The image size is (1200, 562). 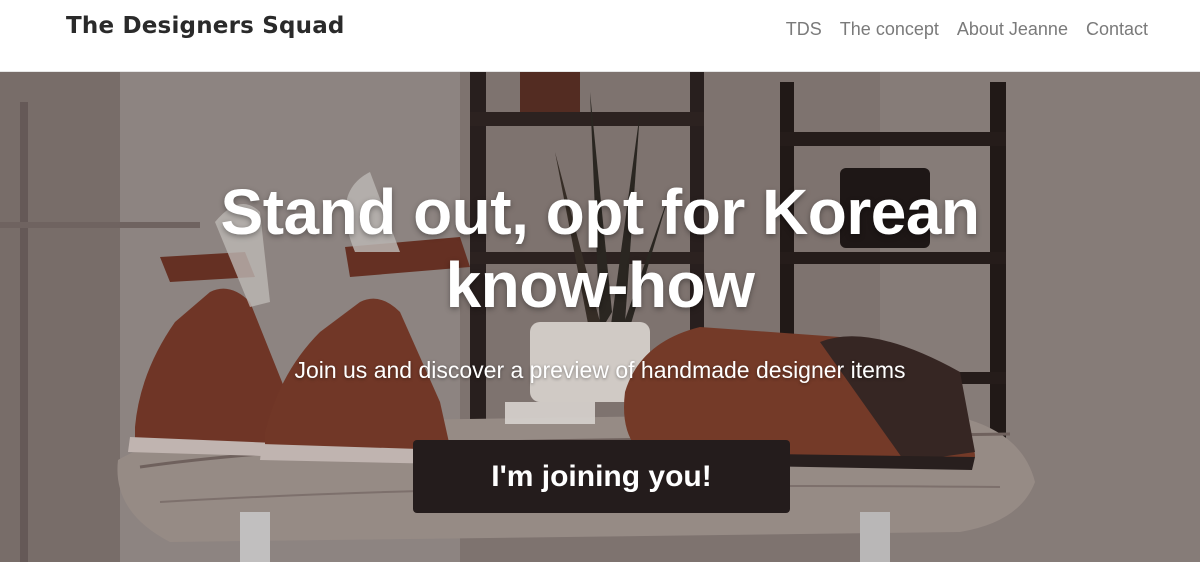 I want to click on hero-heading-line-1: Stand out, opt for Korean, so click(x=600, y=212).